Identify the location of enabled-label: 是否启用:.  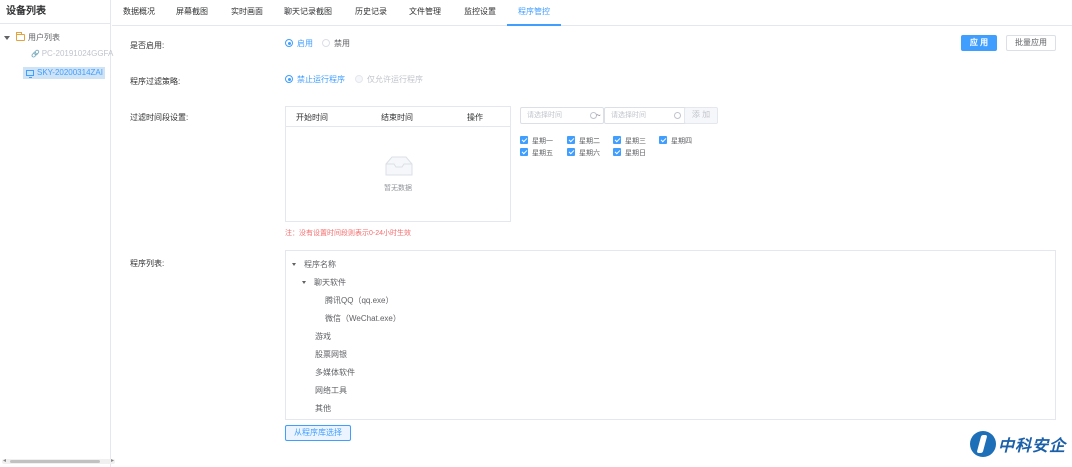
(147, 45).